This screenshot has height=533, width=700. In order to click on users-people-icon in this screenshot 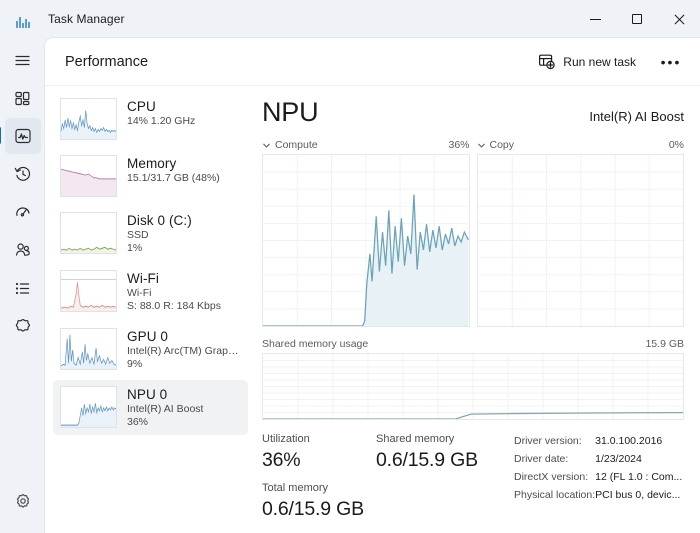, I will do `click(22, 249)`.